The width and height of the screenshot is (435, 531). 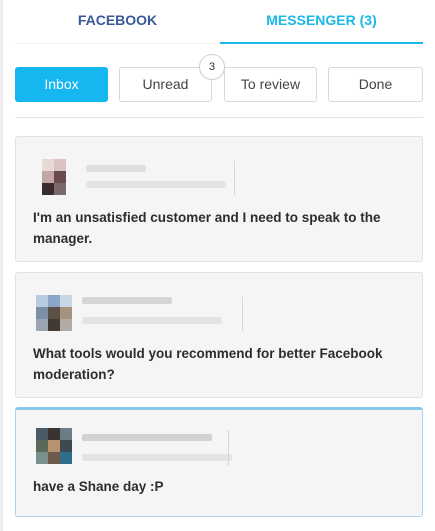 I want to click on tab-messenger-label: MESSENGER (3), so click(x=321, y=20).